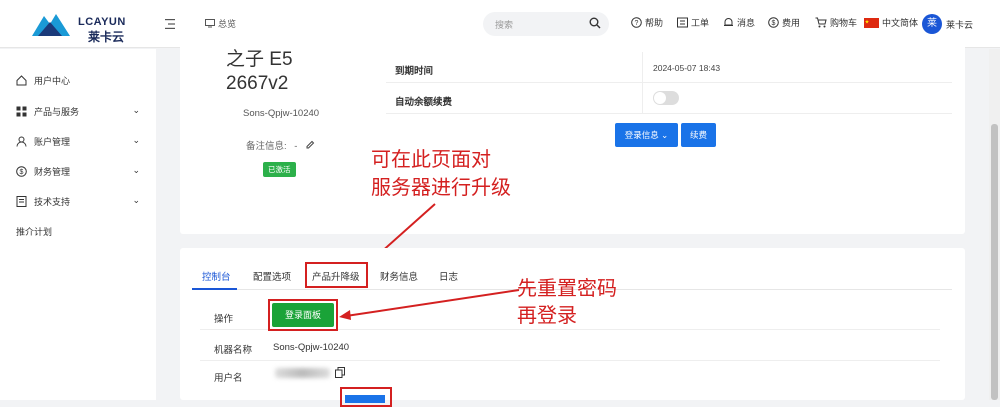 This screenshot has width=1000, height=407. I want to click on cart-label: 购物车, so click(844, 23).